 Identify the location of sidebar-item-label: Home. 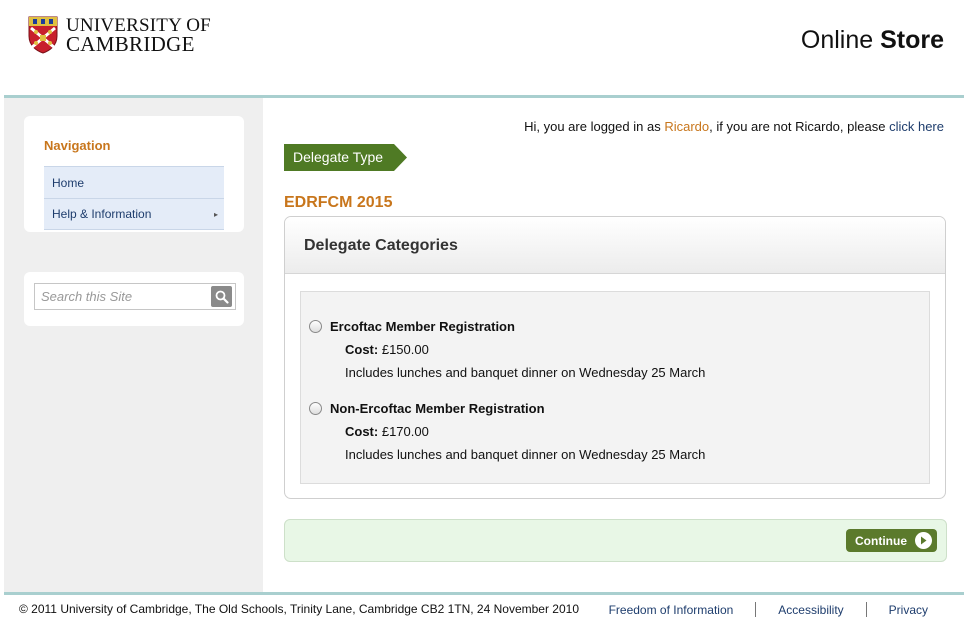
(68, 182).